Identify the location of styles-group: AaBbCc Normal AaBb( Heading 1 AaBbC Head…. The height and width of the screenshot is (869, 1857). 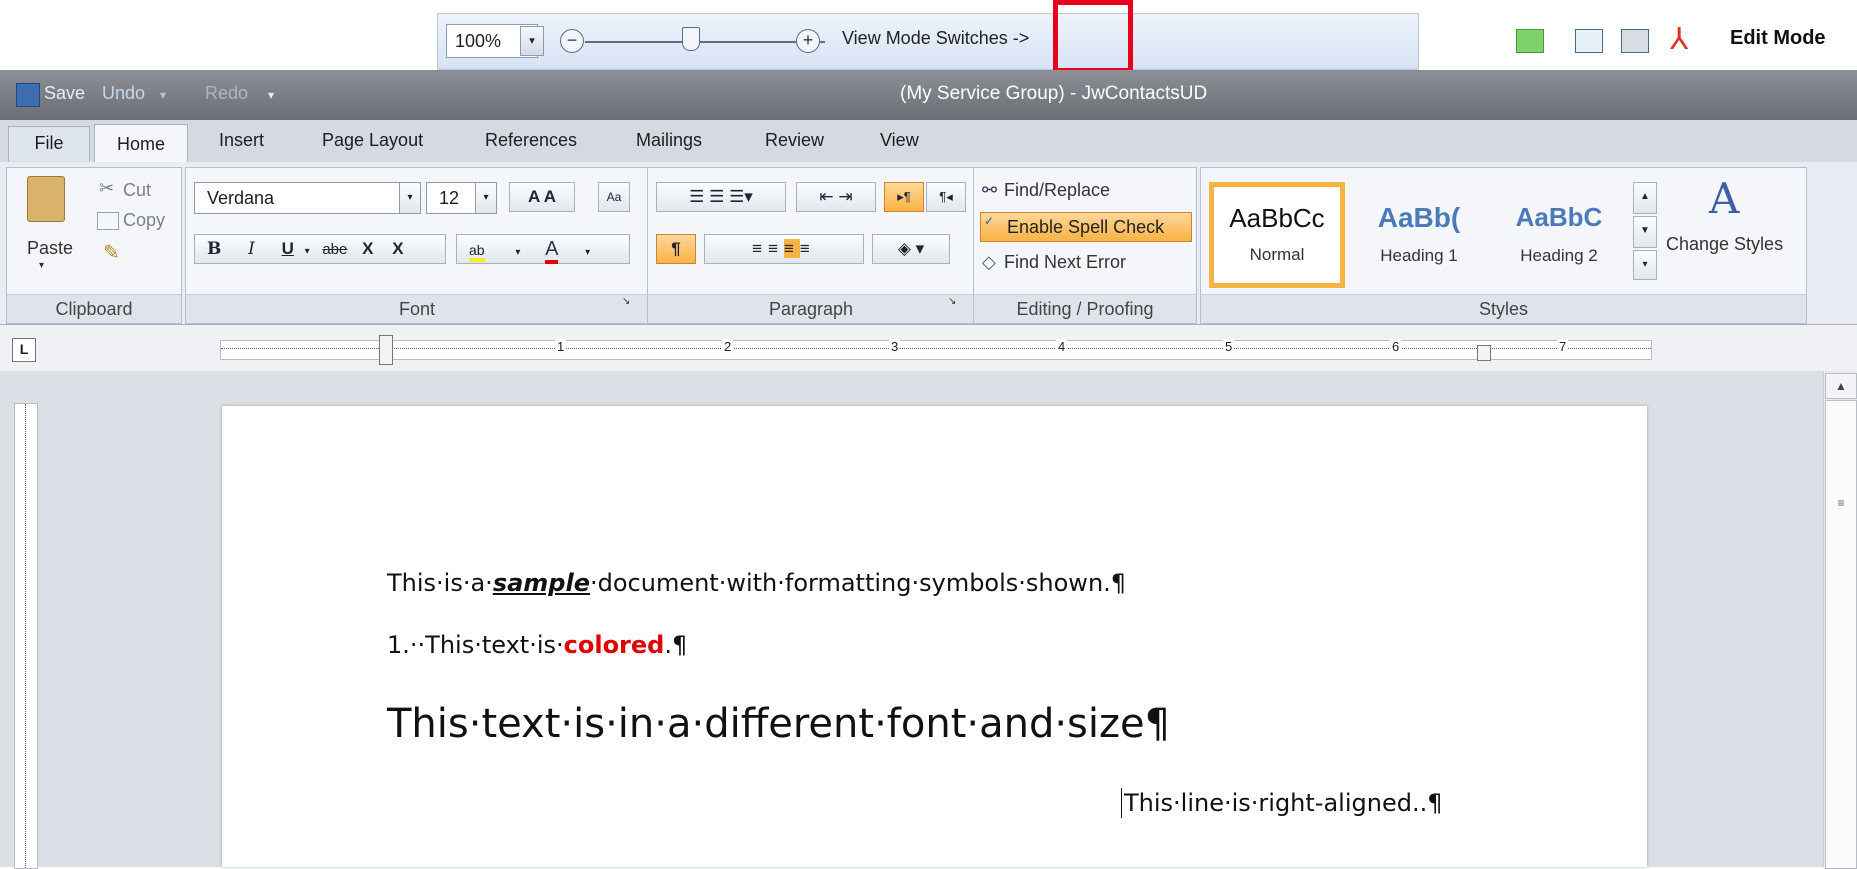
(1503, 245).